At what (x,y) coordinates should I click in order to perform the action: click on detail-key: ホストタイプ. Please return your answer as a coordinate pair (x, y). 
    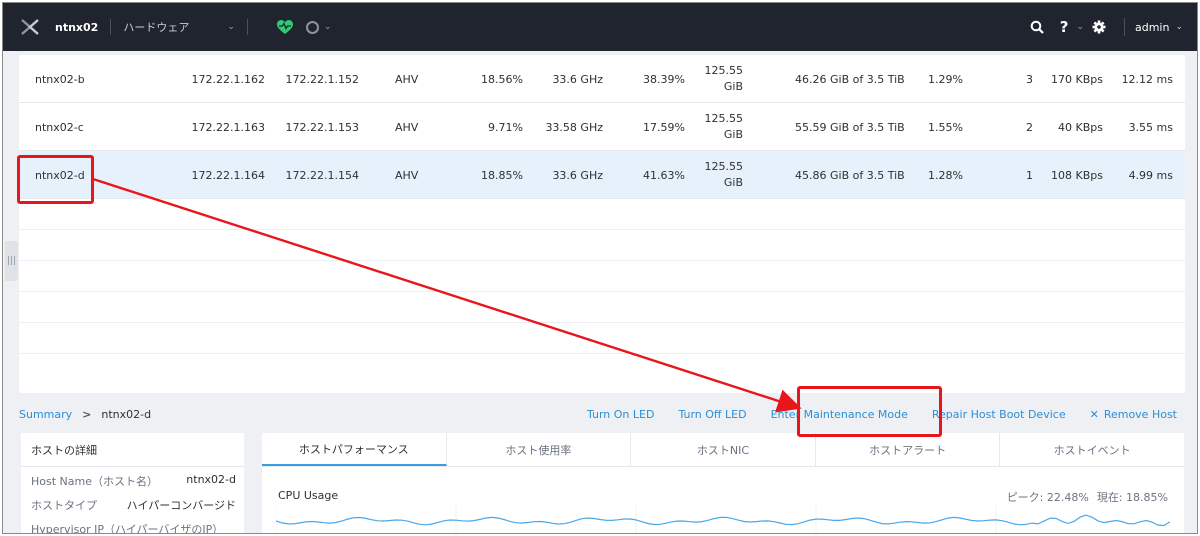
    Looking at the image, I should click on (64, 505).